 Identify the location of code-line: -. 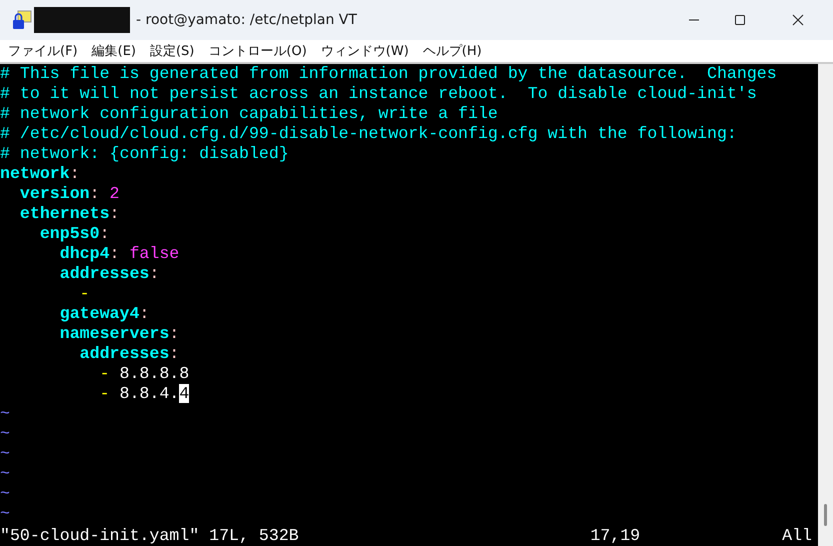
(84, 294).